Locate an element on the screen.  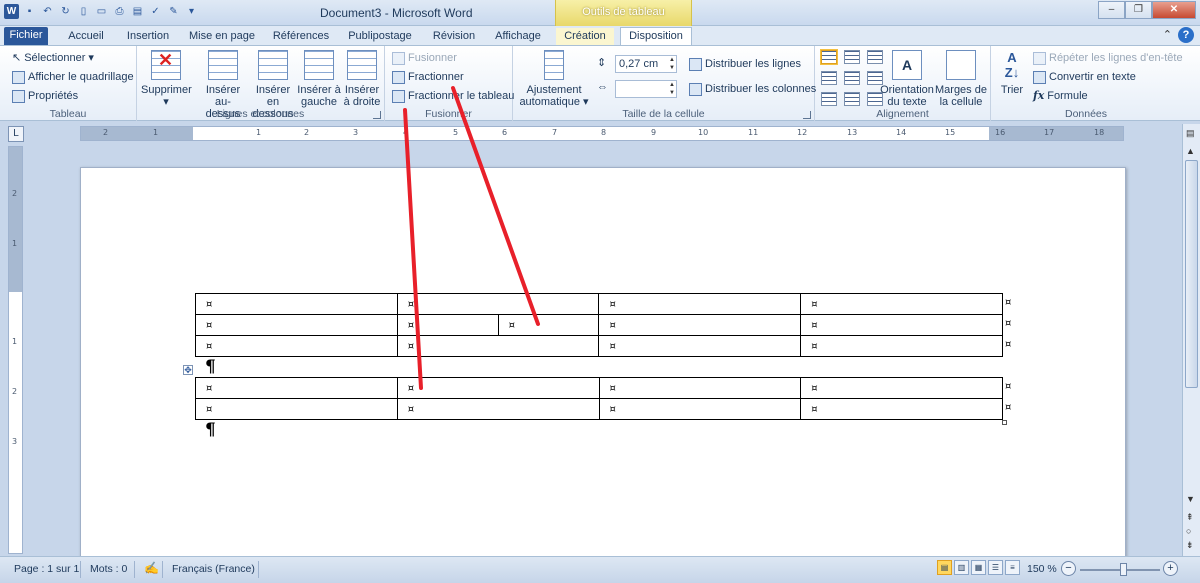
tab-insertion: Insertion is located at coordinates (148, 37).